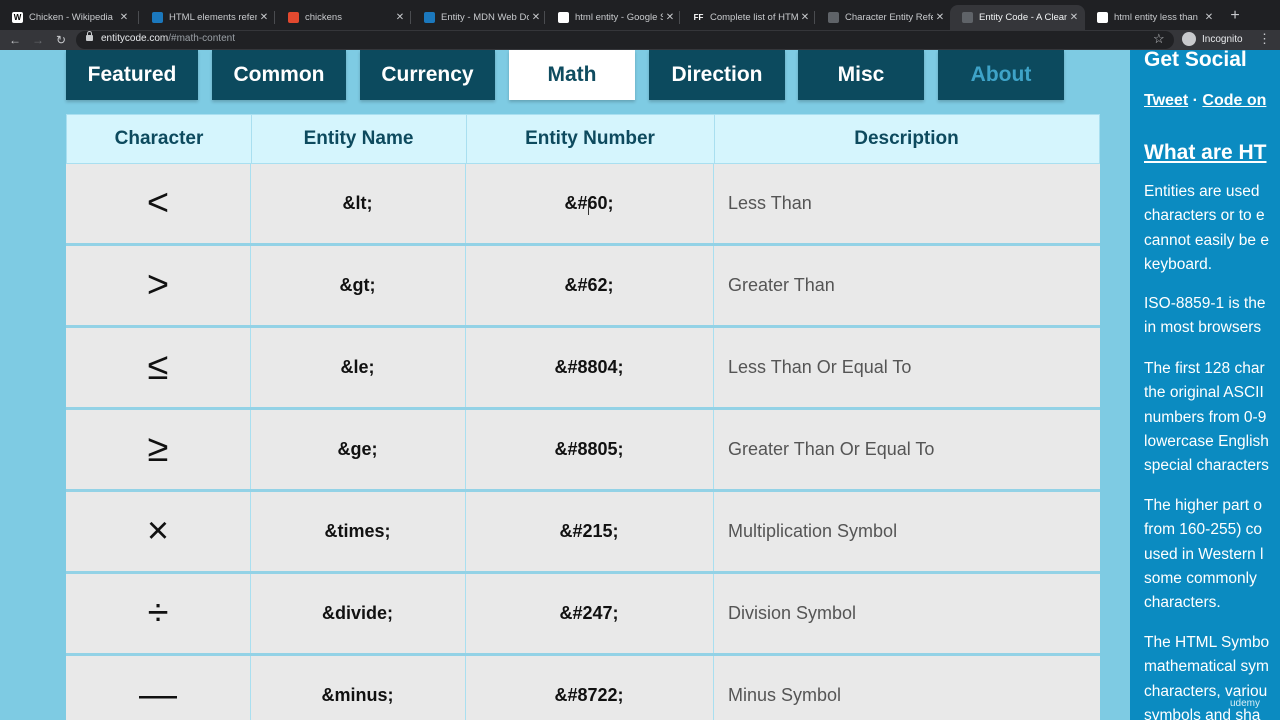 The width and height of the screenshot is (1280, 720). Describe the element at coordinates (1235, 16) in the screenshot. I see `new-tab-button: +` at that location.